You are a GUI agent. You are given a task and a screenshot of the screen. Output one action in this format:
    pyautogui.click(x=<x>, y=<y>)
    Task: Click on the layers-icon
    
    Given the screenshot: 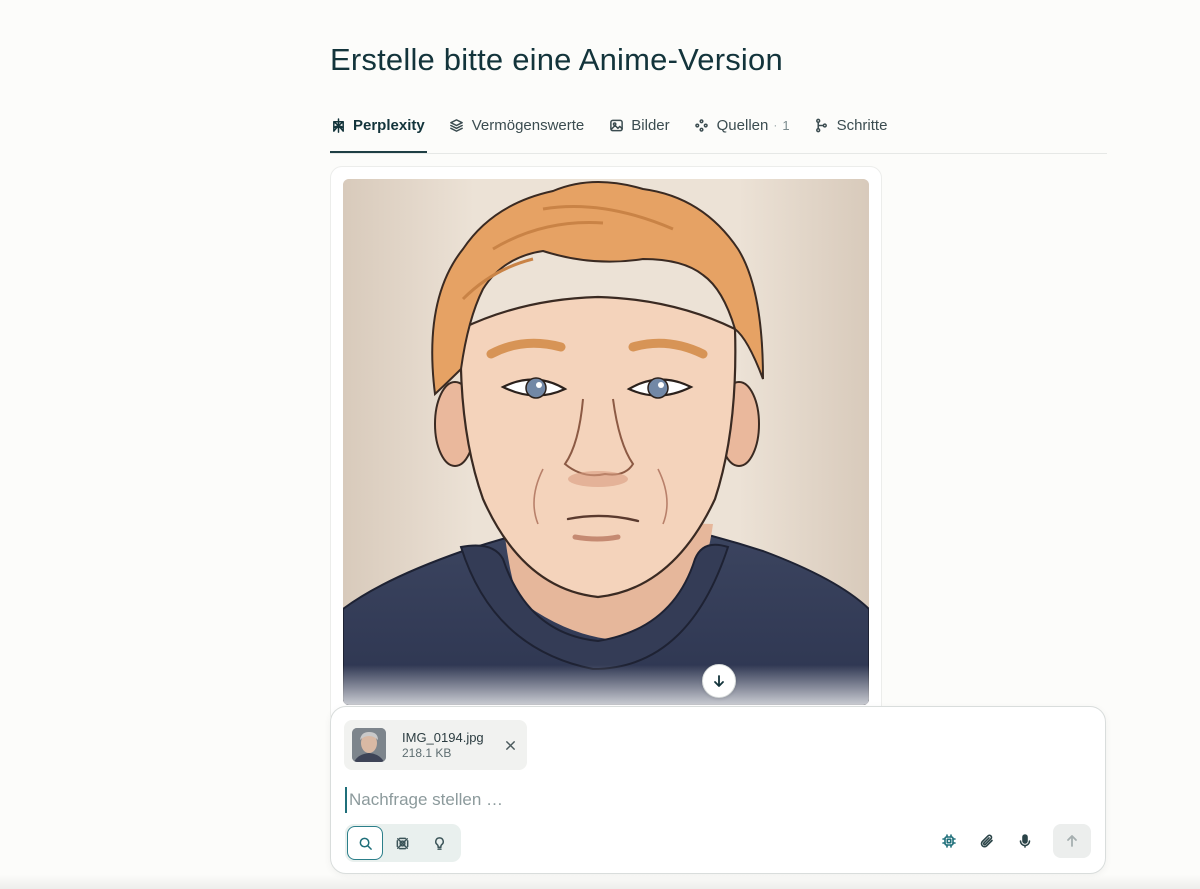 What is the action you would take?
    pyautogui.click(x=457, y=125)
    